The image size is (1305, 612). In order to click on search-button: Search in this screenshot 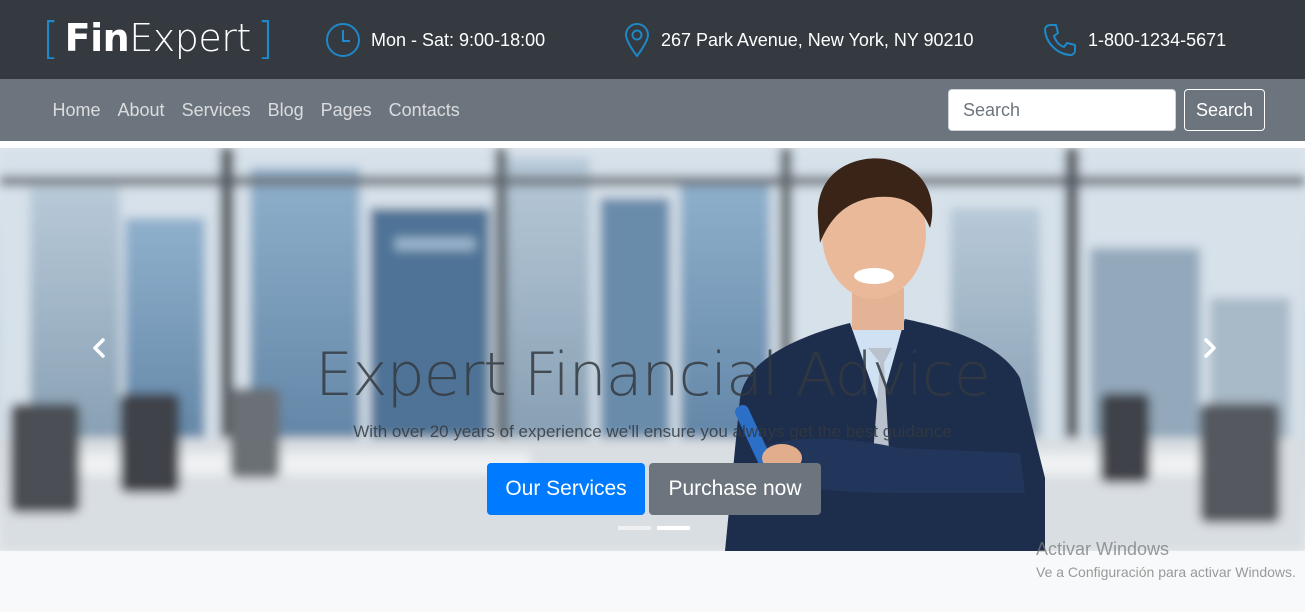, I will do `click(1224, 110)`.